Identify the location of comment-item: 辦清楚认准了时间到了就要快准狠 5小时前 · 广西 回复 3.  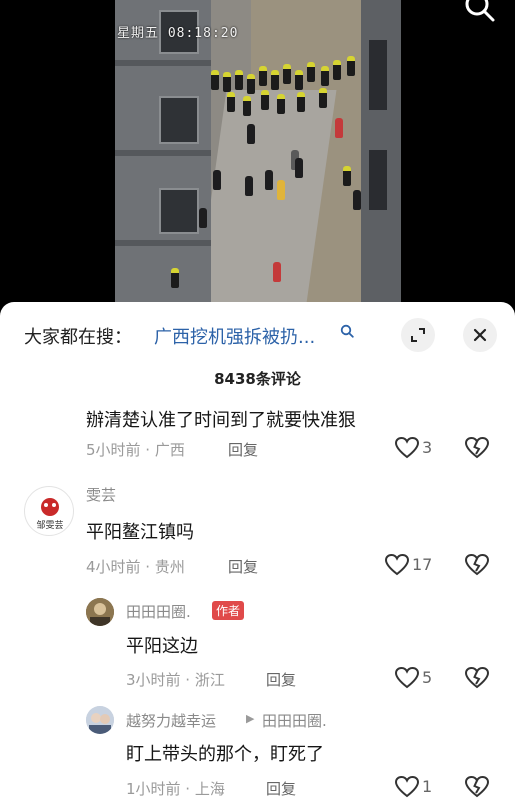
(257, 434).